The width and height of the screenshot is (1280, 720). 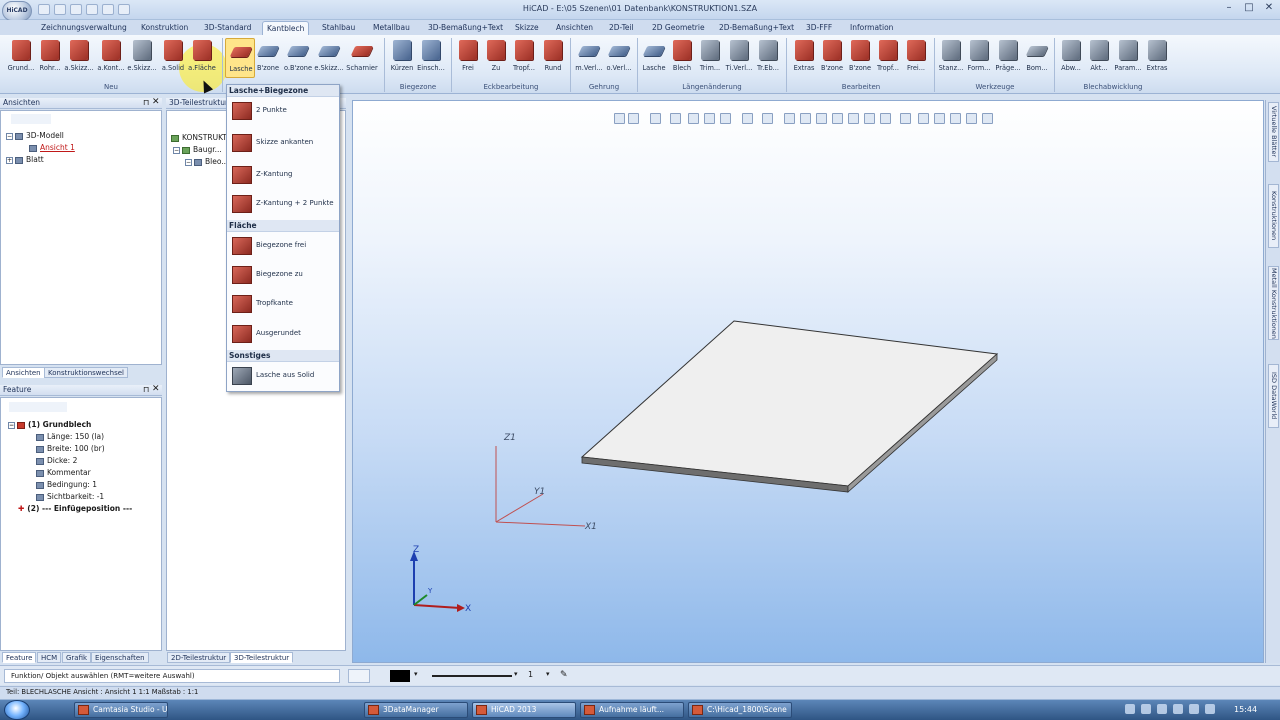 I want to click on biegezone-button: B'zone, so click(x=268, y=58).